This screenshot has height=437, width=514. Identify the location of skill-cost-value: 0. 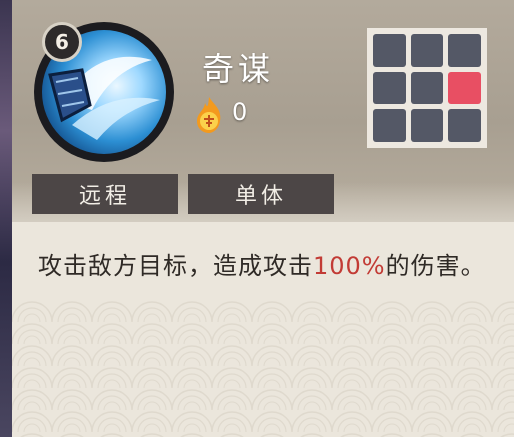
(240, 112).